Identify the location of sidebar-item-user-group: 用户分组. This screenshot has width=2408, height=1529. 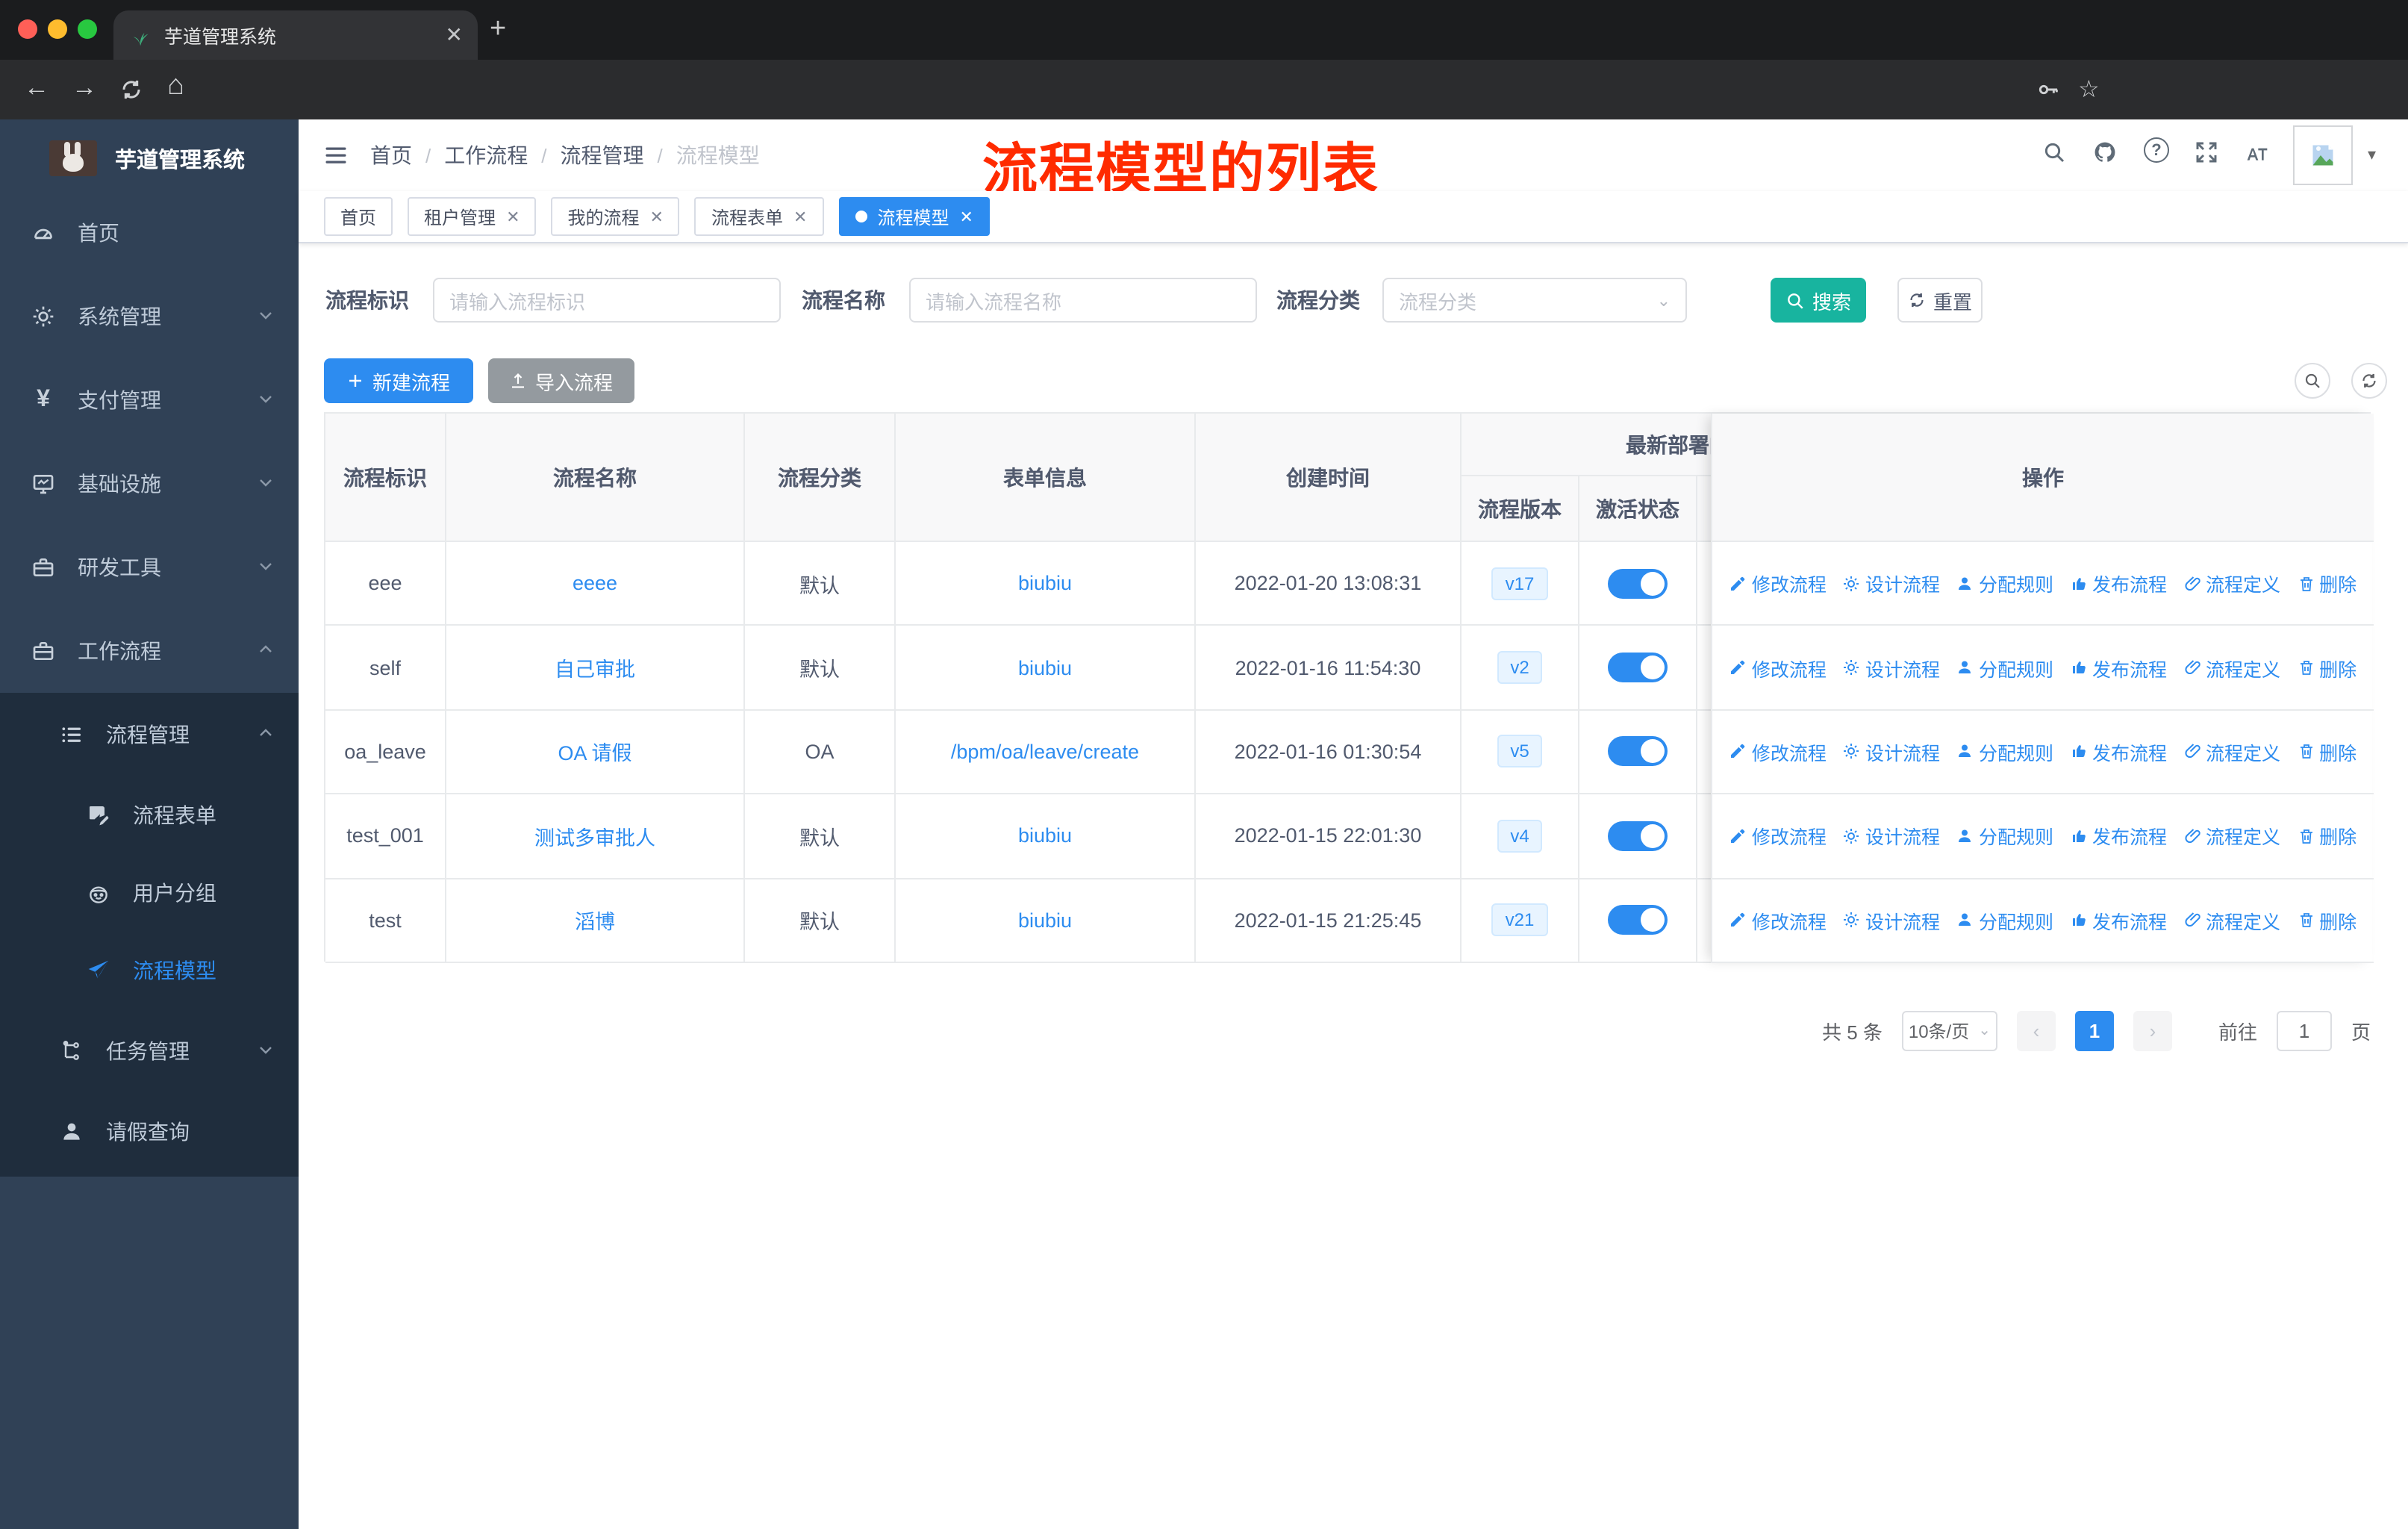
(149, 893).